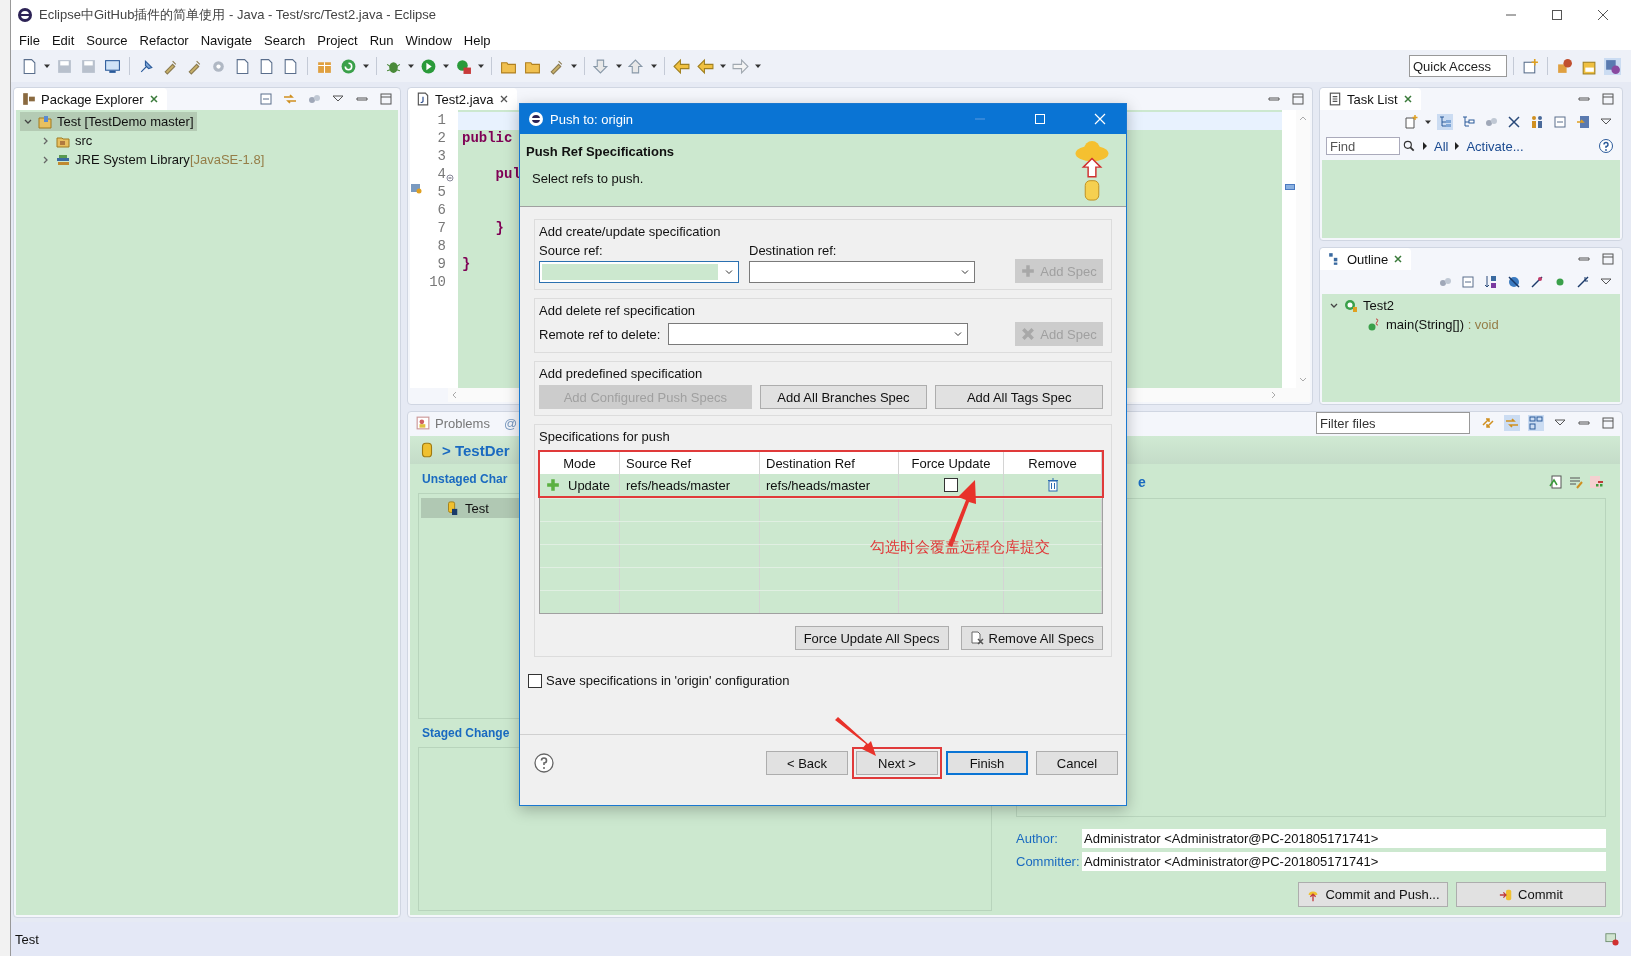  I want to click on layout-icon, so click(1536, 423).